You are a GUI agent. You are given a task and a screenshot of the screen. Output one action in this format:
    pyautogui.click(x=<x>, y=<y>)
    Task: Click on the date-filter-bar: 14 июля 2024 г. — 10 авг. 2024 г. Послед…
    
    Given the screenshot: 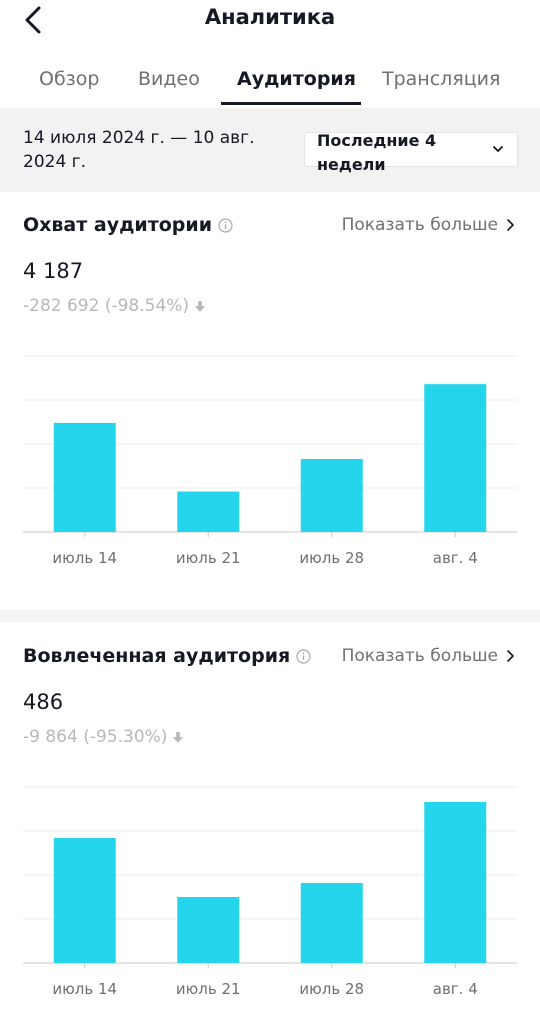 What is the action you would take?
    pyautogui.click(x=270, y=150)
    